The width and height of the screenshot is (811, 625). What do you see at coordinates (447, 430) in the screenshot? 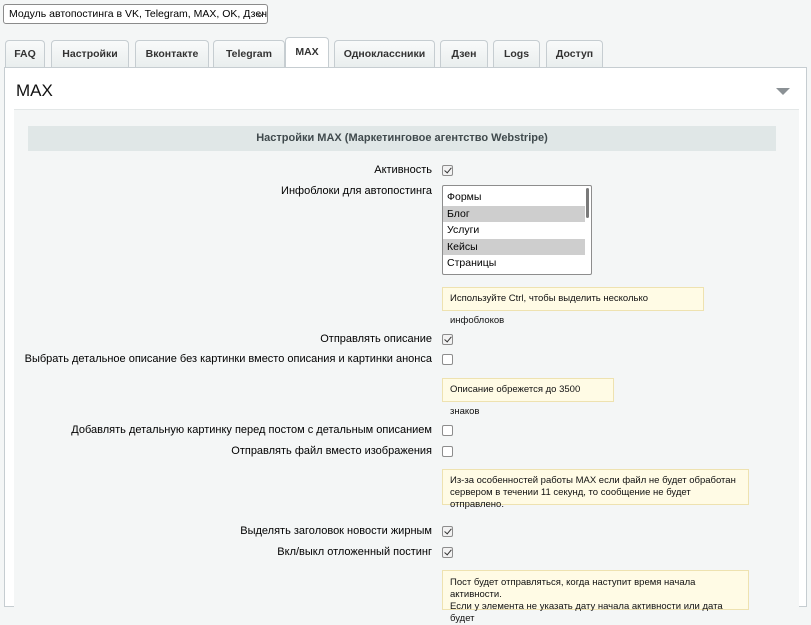
I see `detail-picture-checkbox` at bounding box center [447, 430].